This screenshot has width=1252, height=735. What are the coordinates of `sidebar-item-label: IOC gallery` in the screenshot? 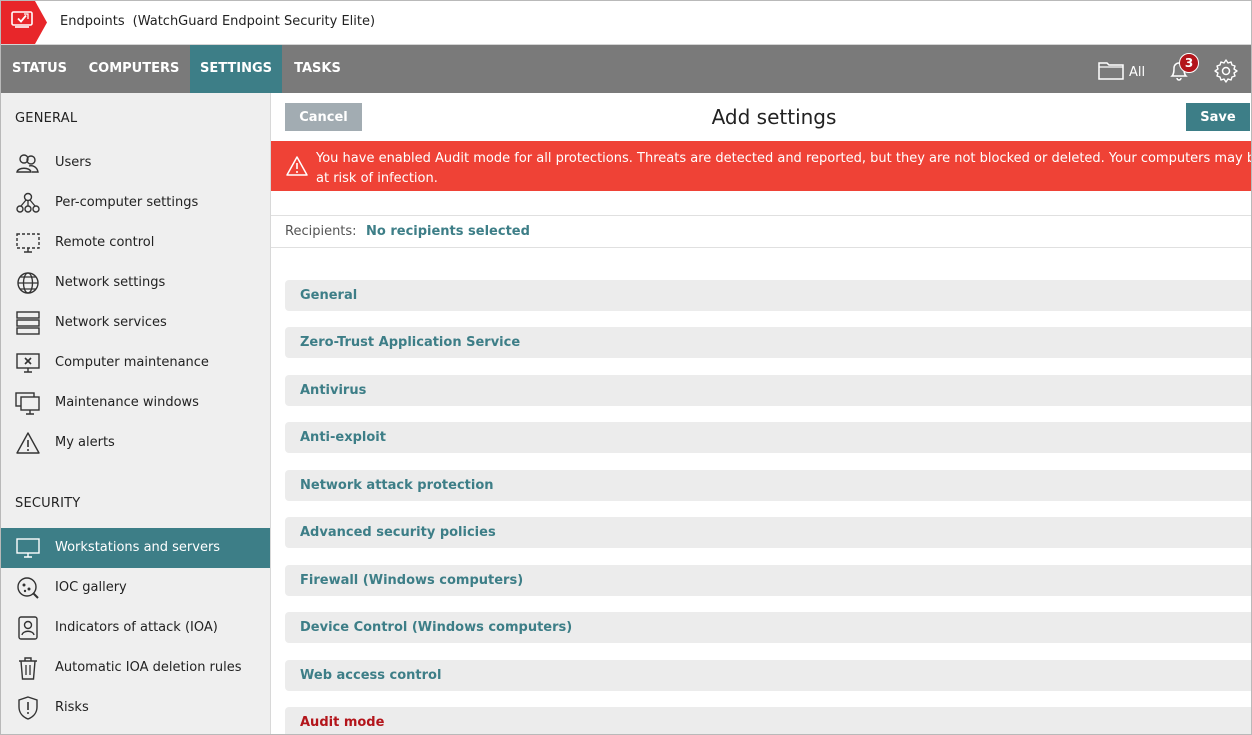 It's located at (91, 587).